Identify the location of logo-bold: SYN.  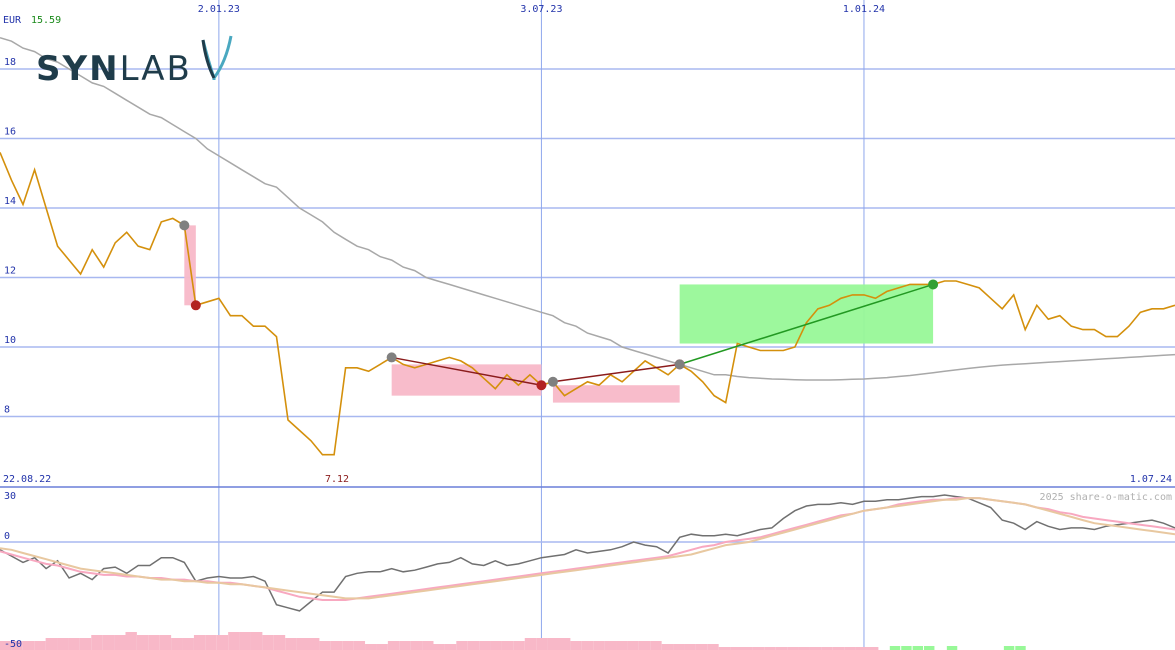
(78, 69).